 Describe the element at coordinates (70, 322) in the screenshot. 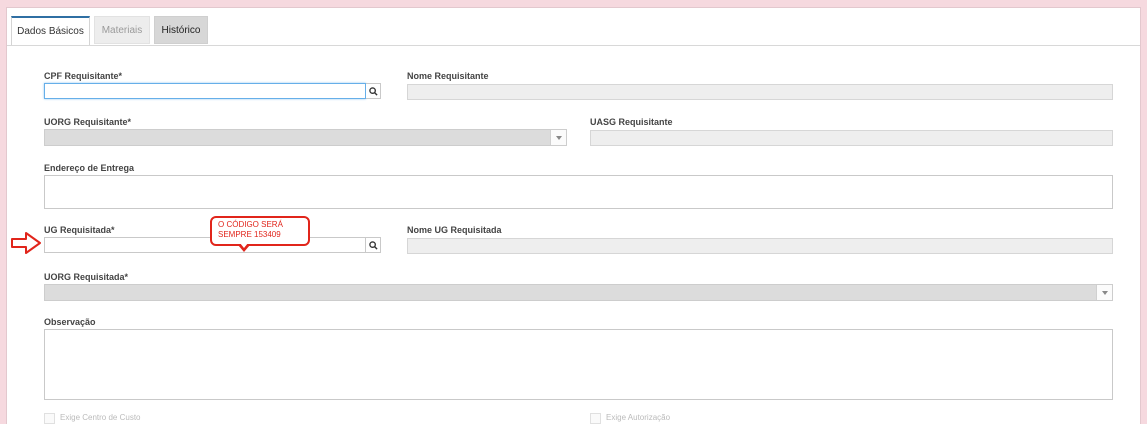

I see `observacao-label: Observação` at that location.